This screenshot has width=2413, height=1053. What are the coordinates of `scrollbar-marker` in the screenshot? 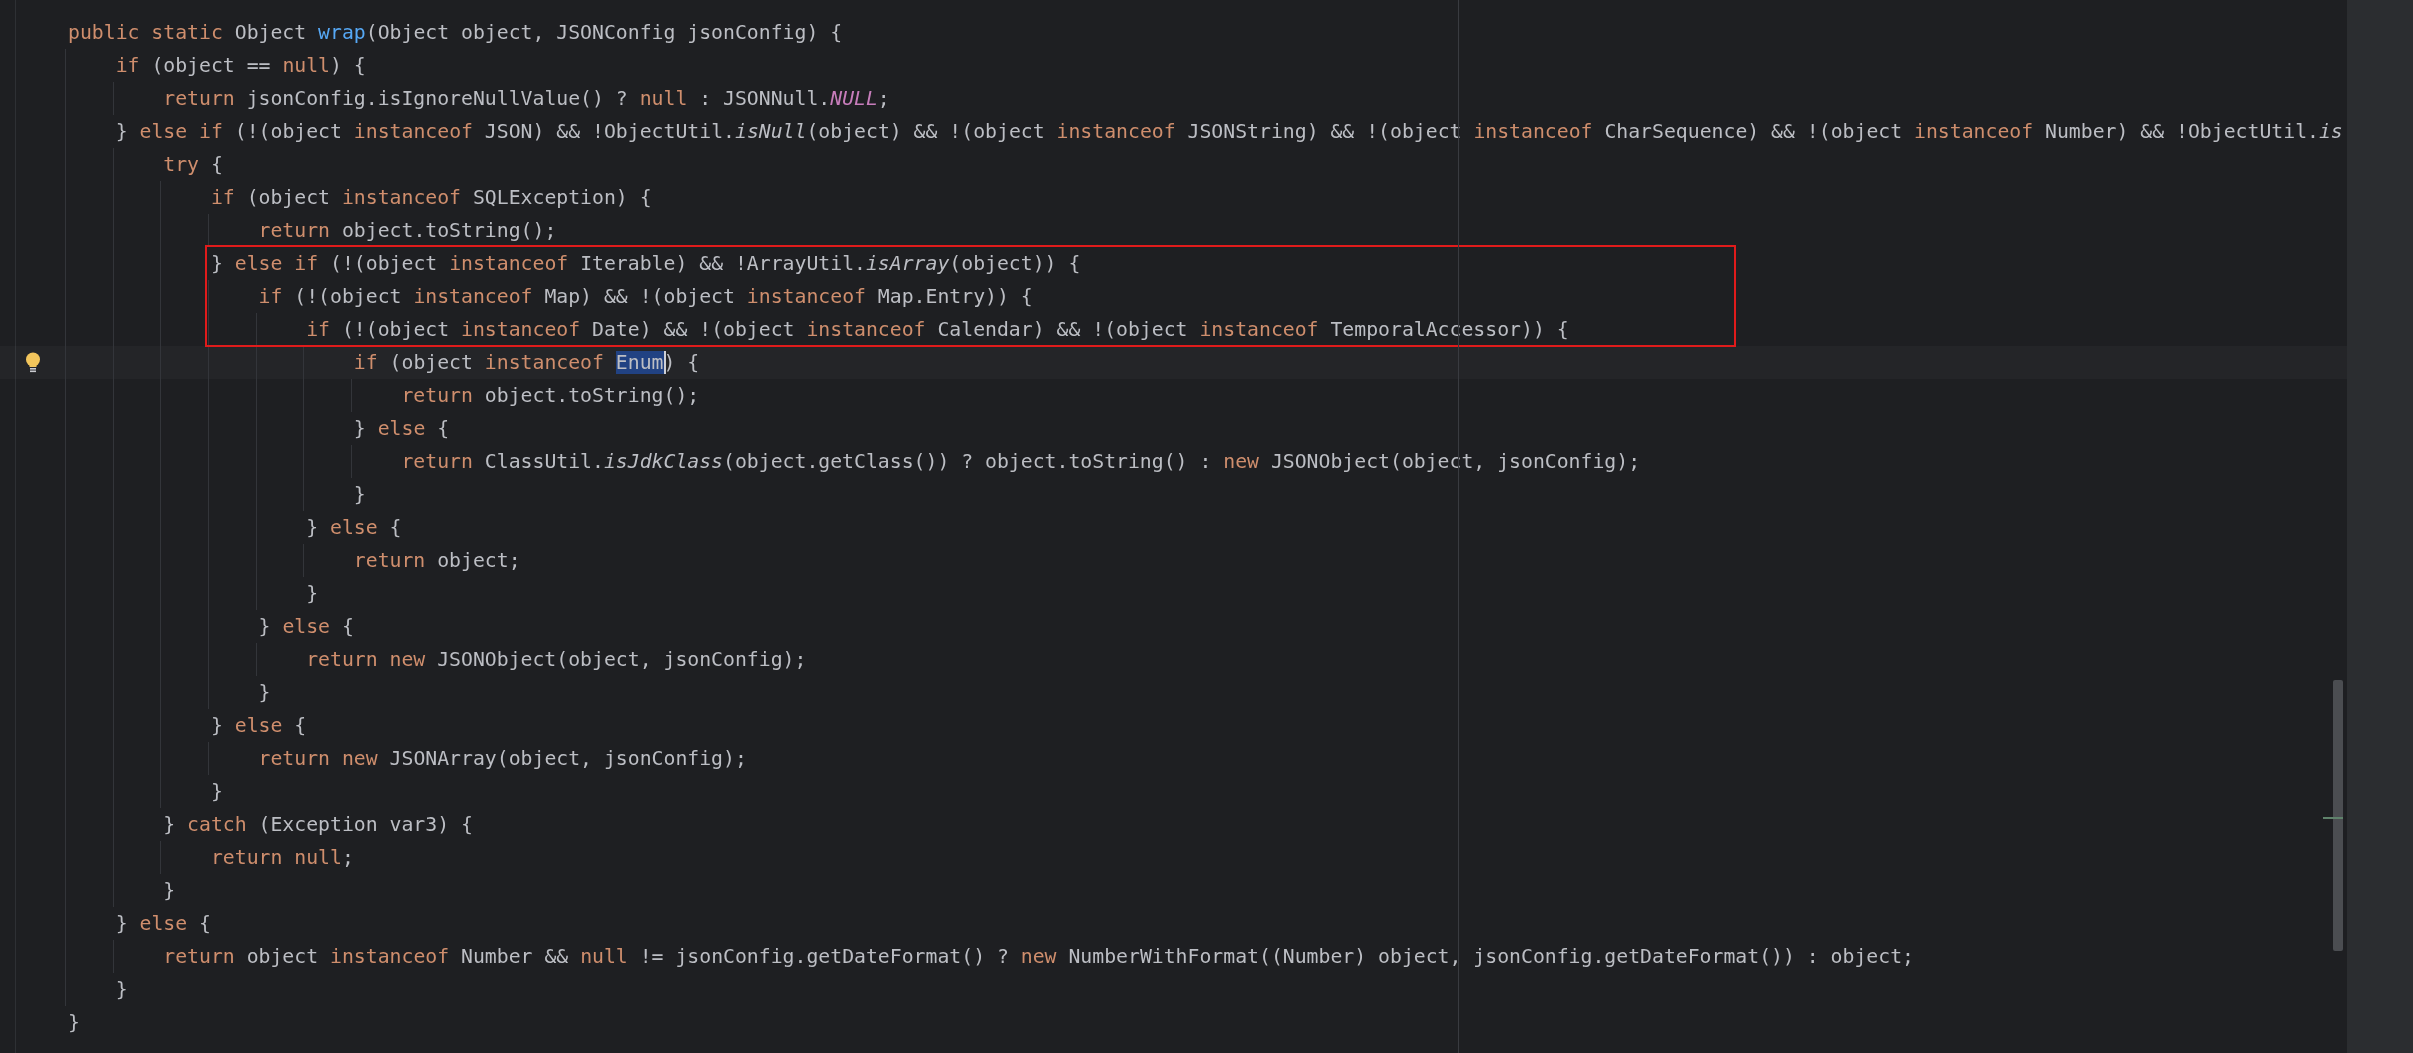 It's located at (2333, 818).